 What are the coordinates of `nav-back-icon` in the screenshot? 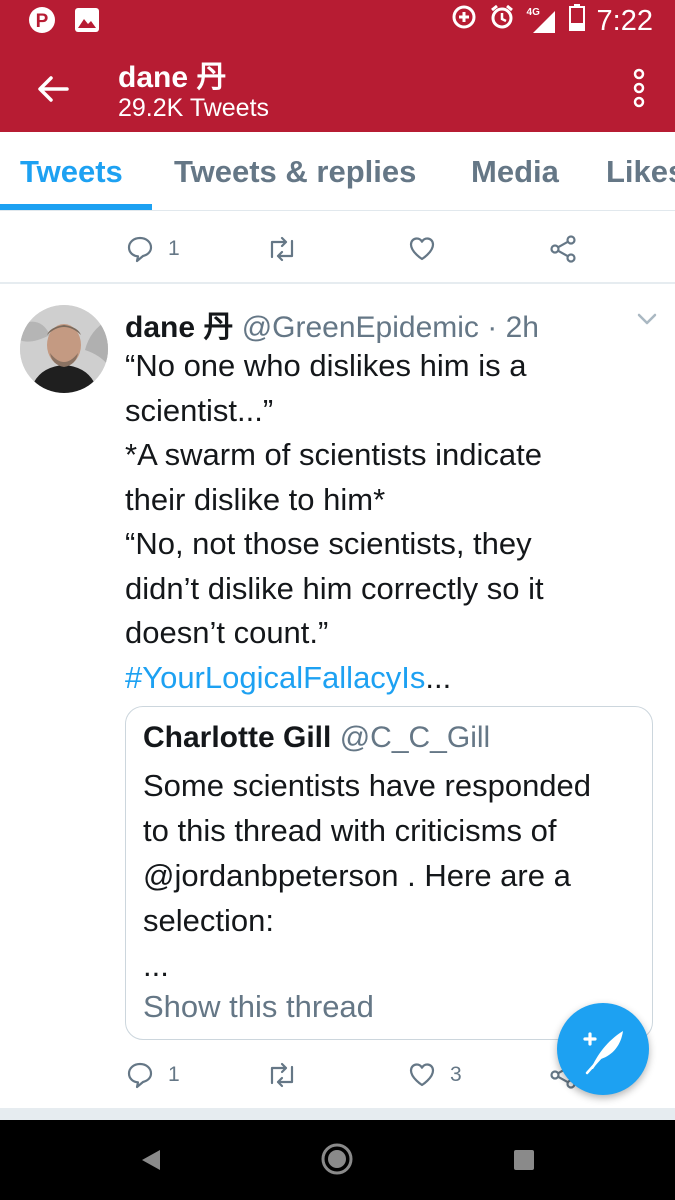 It's located at (151, 1162).